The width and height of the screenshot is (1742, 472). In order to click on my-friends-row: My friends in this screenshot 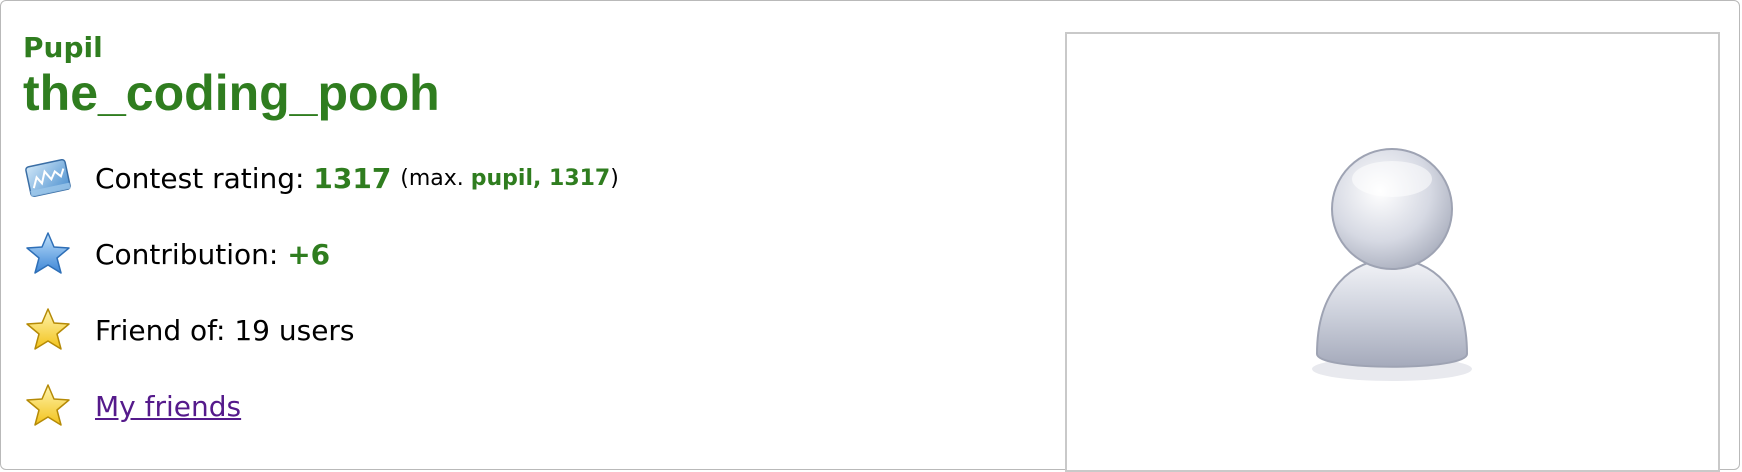, I will do `click(132, 406)`.